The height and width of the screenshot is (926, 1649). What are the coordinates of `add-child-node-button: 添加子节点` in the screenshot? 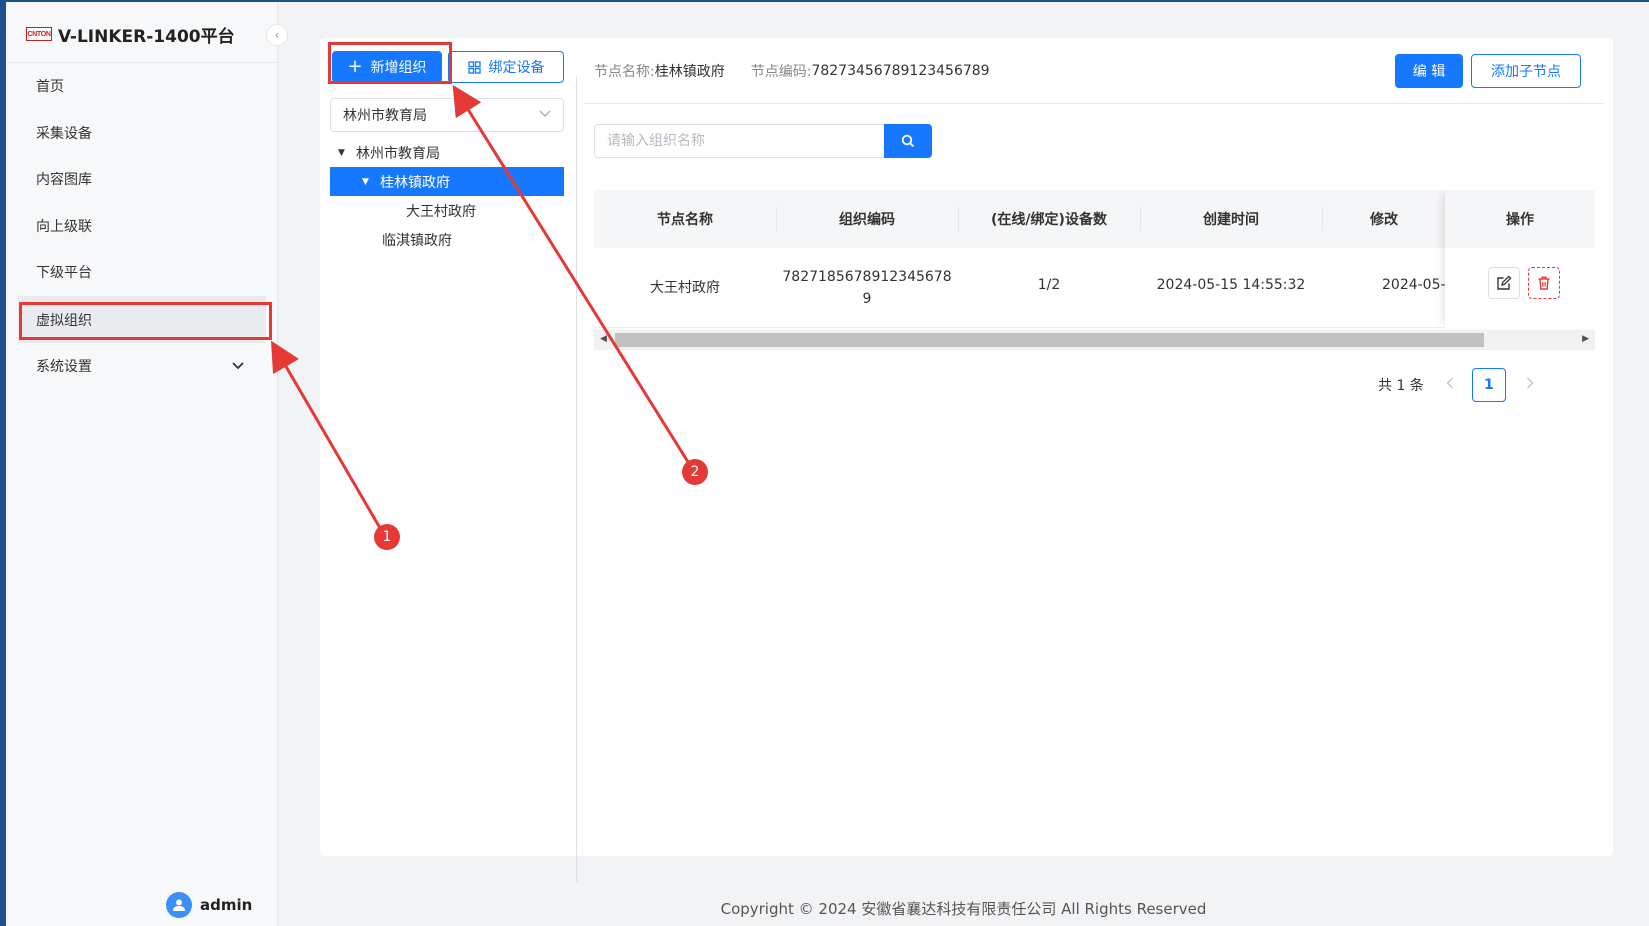 It's located at (1526, 71).